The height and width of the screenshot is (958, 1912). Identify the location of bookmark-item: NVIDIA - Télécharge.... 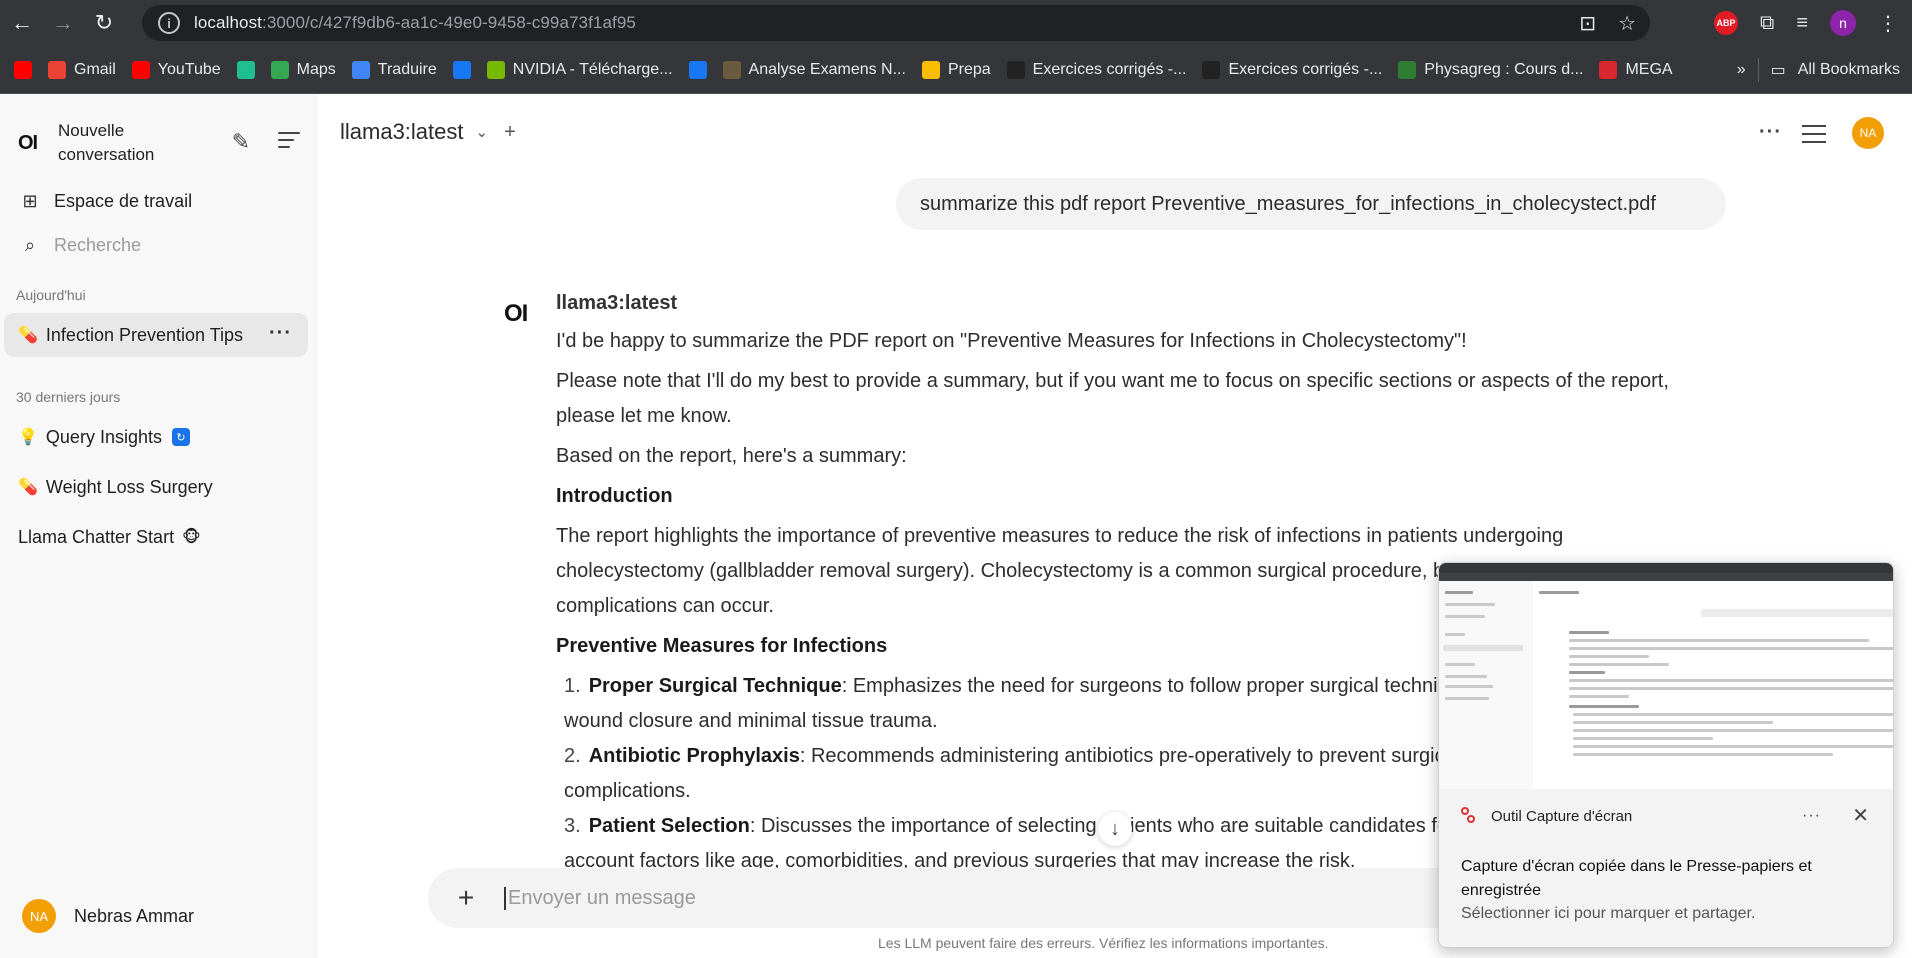
(580, 70).